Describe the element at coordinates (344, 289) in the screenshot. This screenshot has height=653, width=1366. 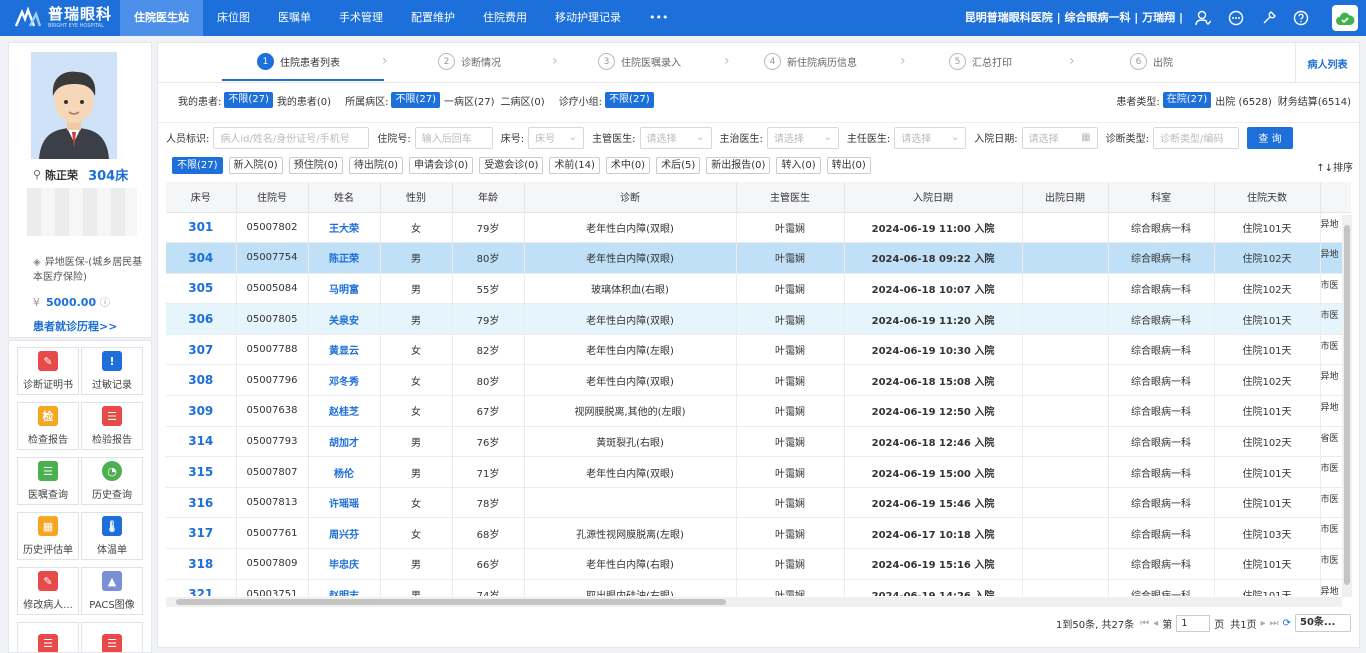
I see `cell-name: 马明富` at that location.